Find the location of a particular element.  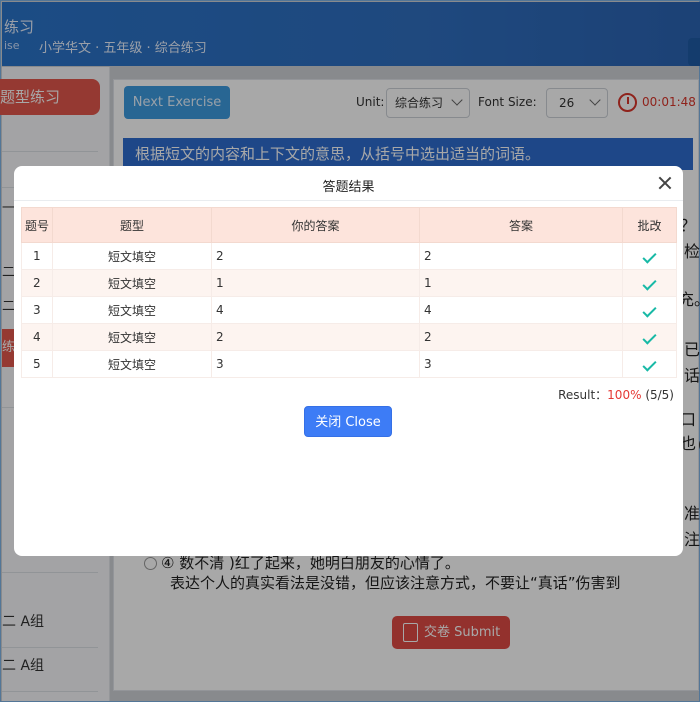

table-row: 4 短文填空 2 2 is located at coordinates (349, 337).